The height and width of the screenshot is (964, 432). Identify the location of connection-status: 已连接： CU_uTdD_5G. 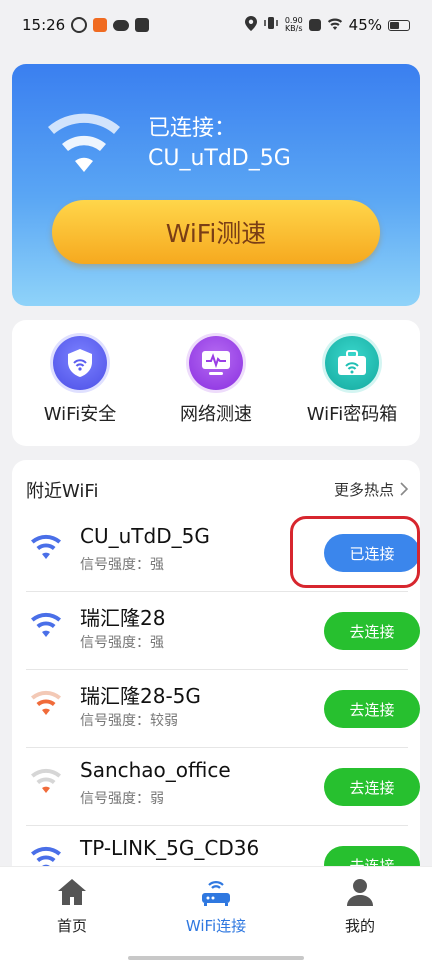
(219, 144).